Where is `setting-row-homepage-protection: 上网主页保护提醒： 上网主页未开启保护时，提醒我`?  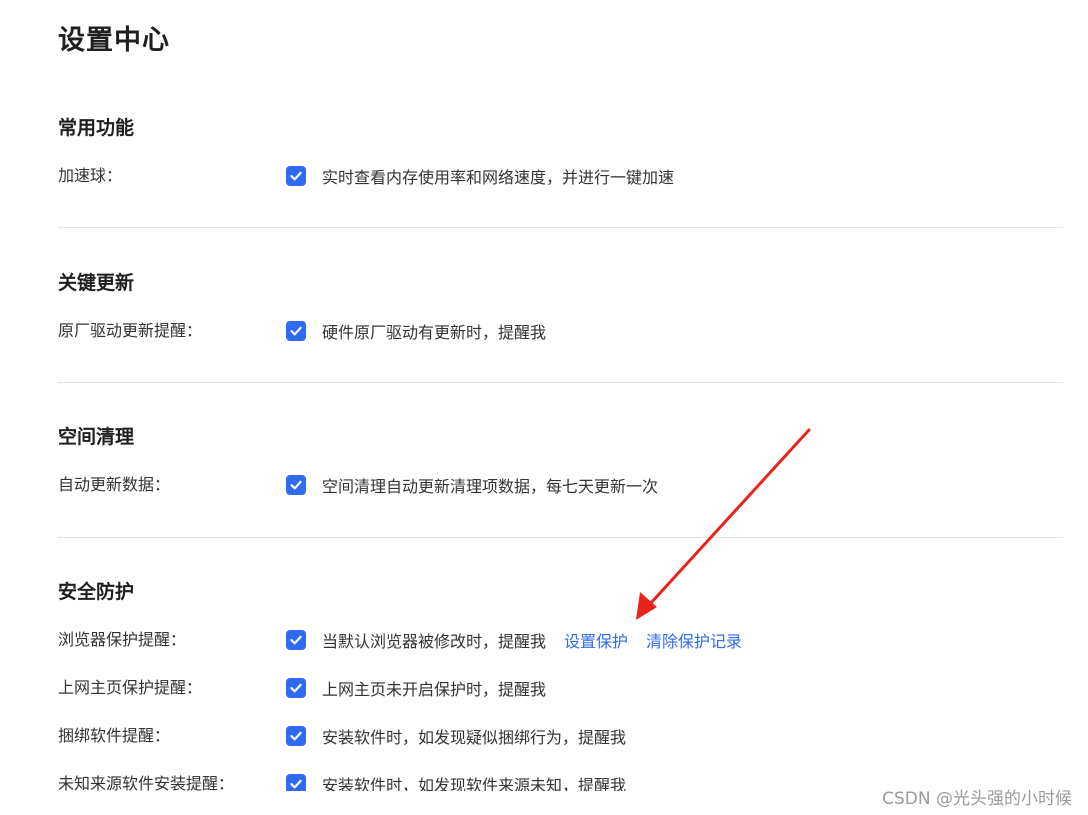
setting-row-homepage-protection: 上网主页保护提醒： 上网主页未开启保护时，提醒我 is located at coordinates (560, 688).